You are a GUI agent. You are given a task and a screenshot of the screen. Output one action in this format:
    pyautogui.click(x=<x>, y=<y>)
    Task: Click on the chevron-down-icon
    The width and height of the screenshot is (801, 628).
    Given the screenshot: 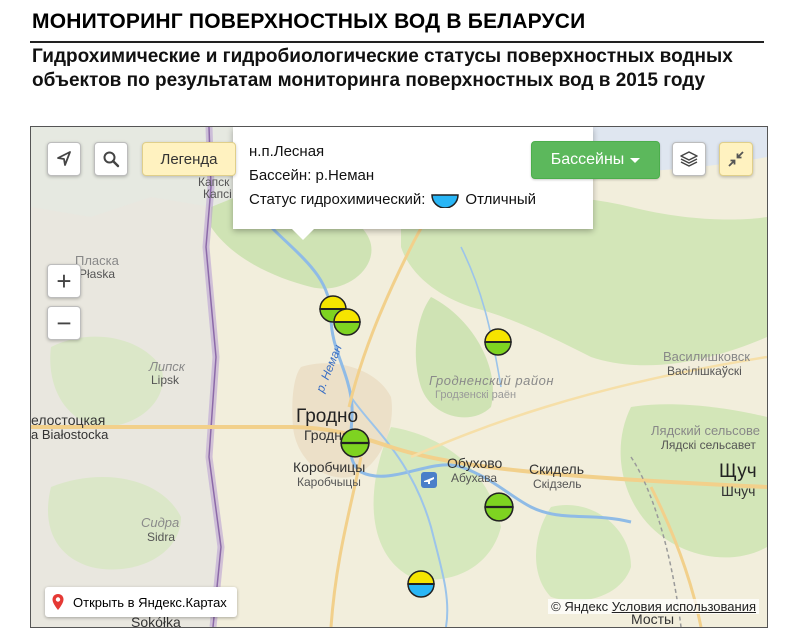 What is the action you would take?
    pyautogui.click(x=635, y=160)
    